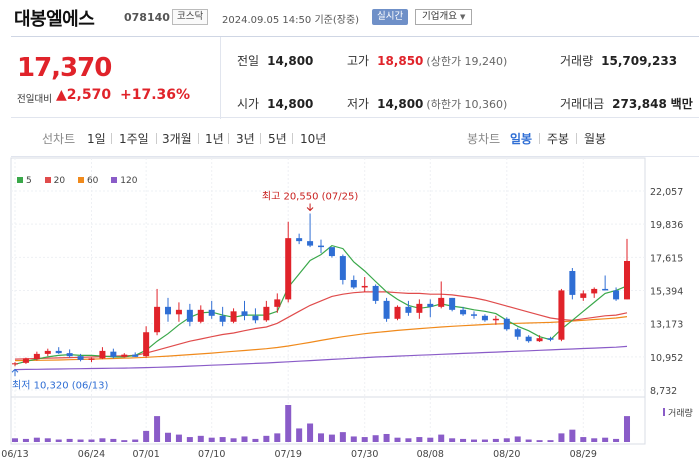 This screenshot has width=699, height=465. Describe the element at coordinates (663, 391) in the screenshot. I see `y-tick-label: 8,732` at that location.